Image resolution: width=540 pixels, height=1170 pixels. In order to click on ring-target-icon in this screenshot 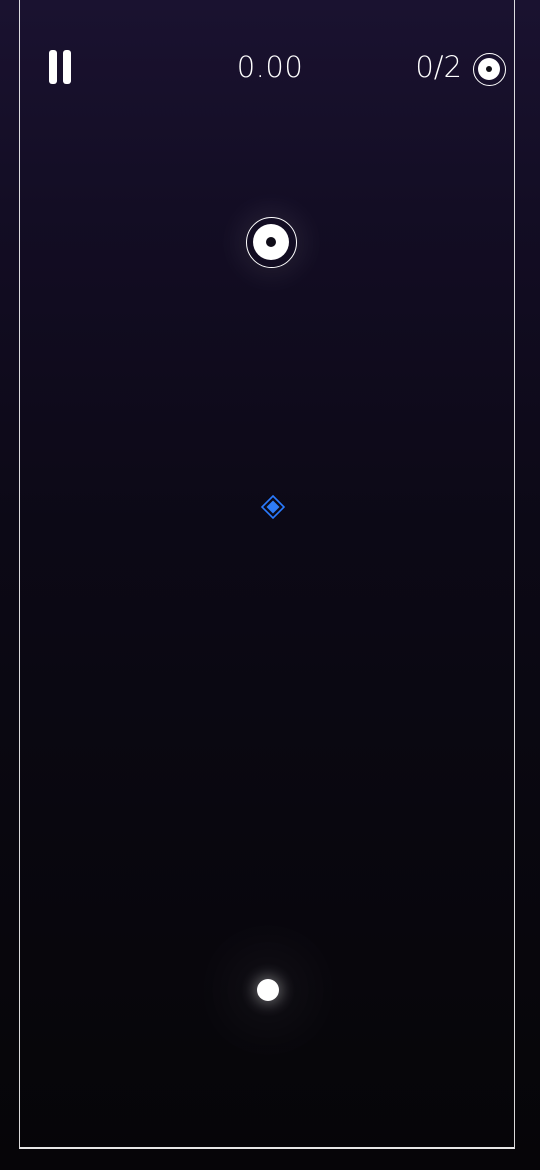, I will do `click(271, 242)`.